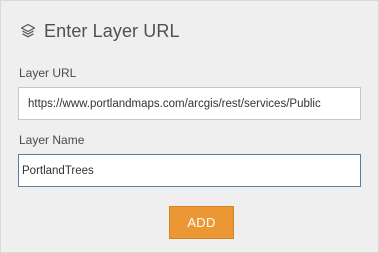  What do you see at coordinates (48, 73) in the screenshot?
I see `layer-url-label: Layer URL` at bounding box center [48, 73].